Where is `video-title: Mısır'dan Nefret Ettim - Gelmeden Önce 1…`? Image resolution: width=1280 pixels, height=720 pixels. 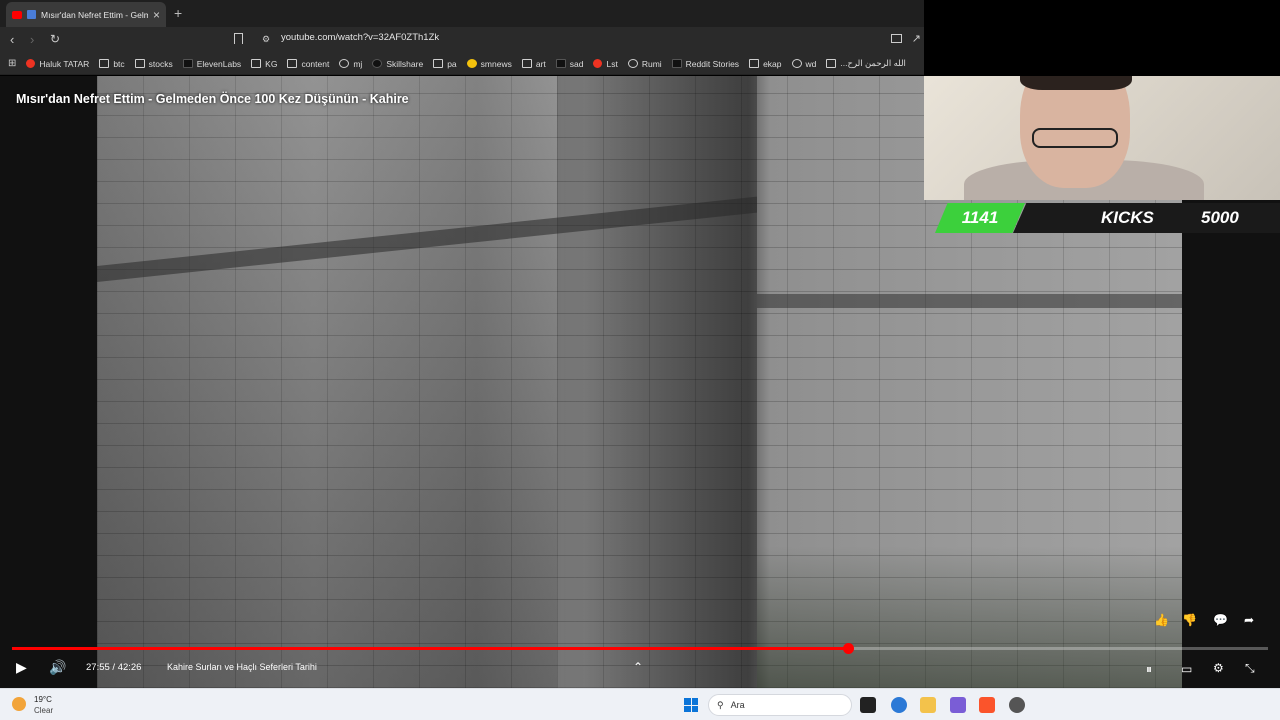 video-title: Mısır'dan Nefret Ettim - Gelmeden Önce 1… is located at coordinates (212, 99).